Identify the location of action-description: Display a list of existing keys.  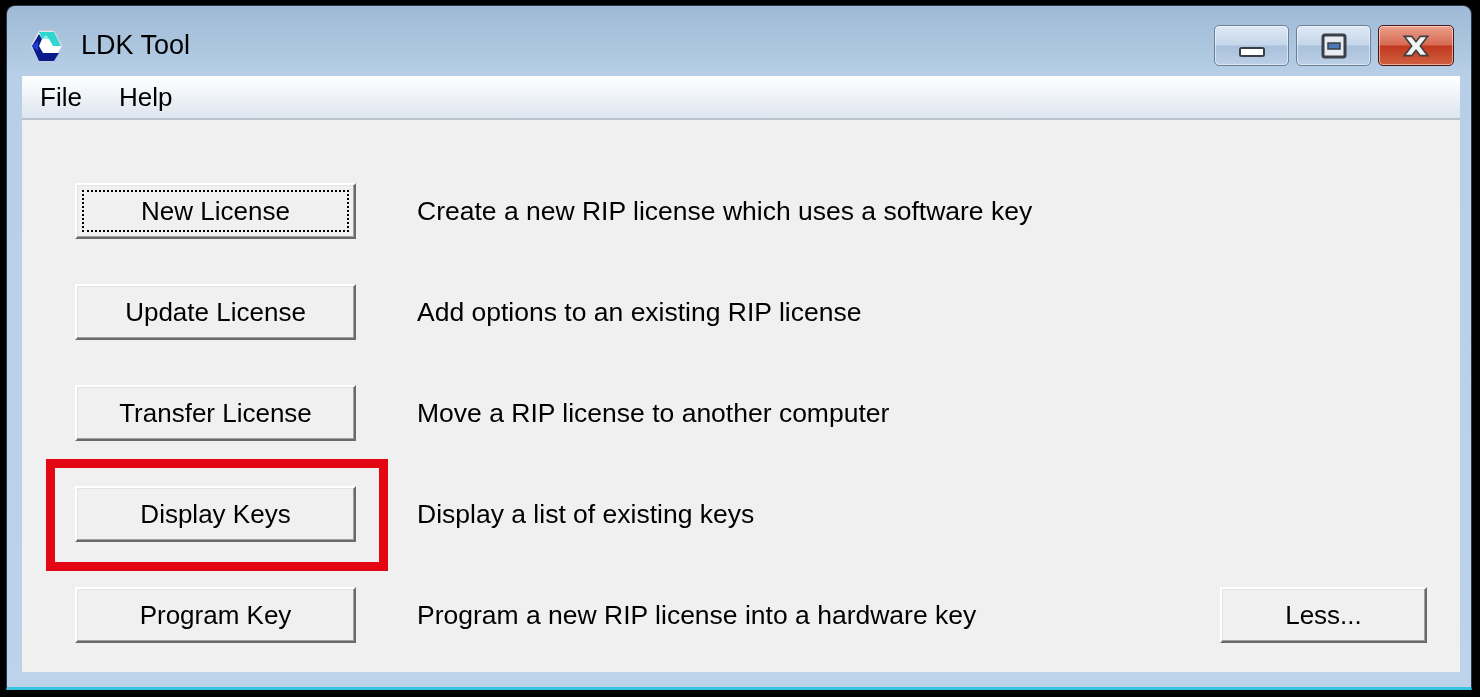
(586, 514).